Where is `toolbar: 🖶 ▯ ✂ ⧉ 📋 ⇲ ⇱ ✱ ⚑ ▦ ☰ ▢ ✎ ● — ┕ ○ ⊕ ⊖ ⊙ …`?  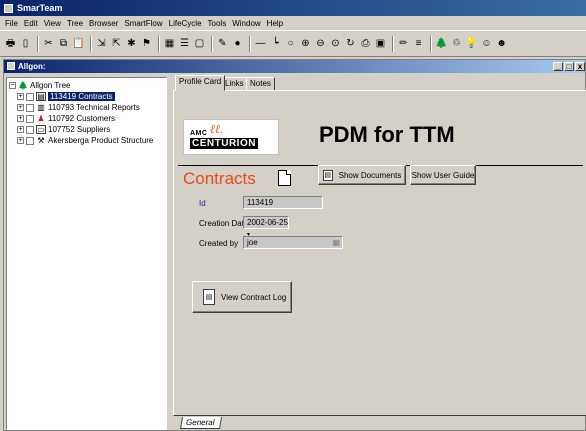
toolbar: 🖶 ▯ ✂ ⧉ 📋 ⇲ ⇱ ✱ ⚑ ▦ ☰ ▢ ✎ ● — ┕ ○ ⊕ ⊖ ⊙ … is located at coordinates (293, 43).